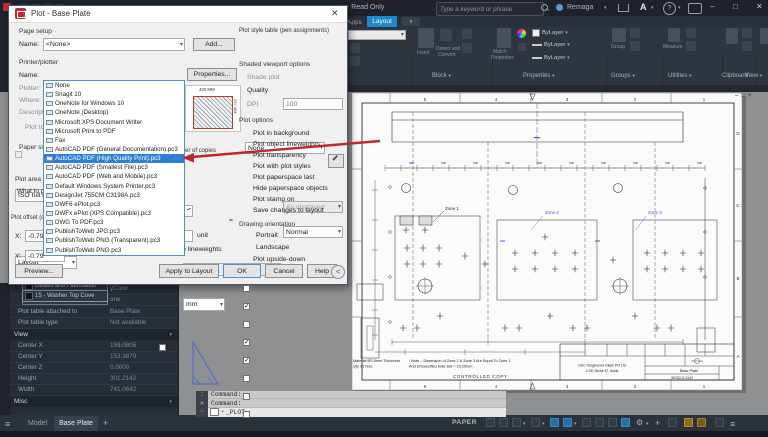 This screenshot has height=437, width=768. Describe the element at coordinates (680, 76) in the screenshot. I see `panel-utilities-label: Utilities ▾` at that location.